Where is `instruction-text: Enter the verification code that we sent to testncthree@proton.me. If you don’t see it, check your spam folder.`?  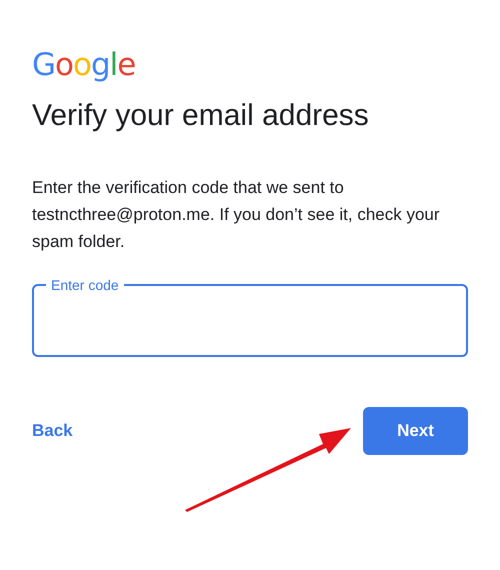
instruction-text: Enter the verification code that we sent to testncthree@proton.me. If you don’t see it, check your spam folder. is located at coordinates (236, 215).